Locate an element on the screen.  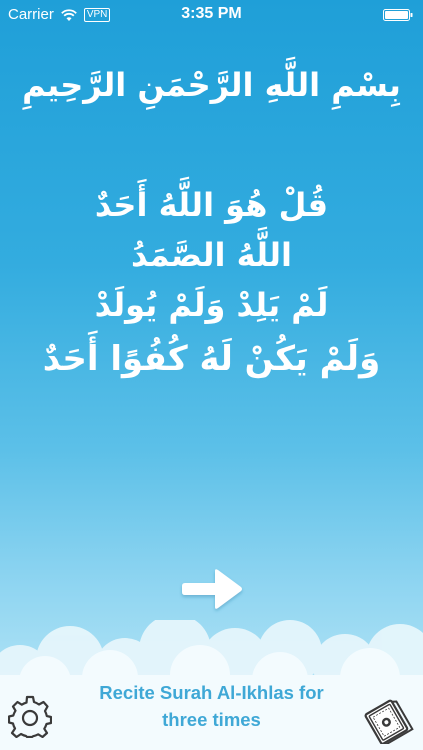
clock: 3:35 PM is located at coordinates (211, 13).